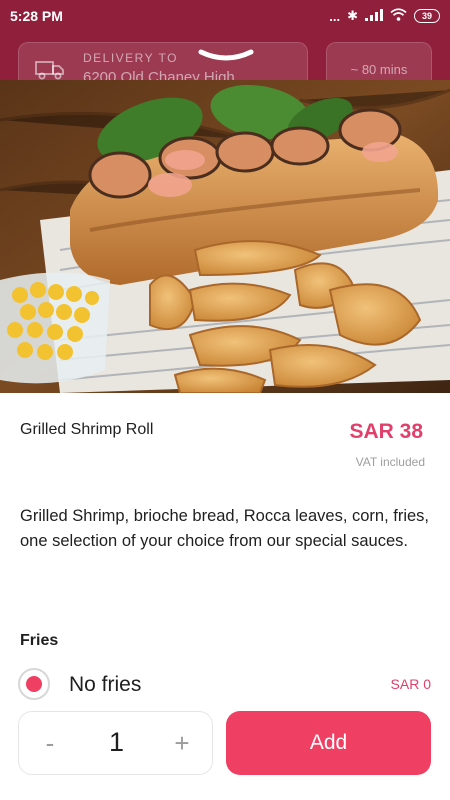  What do you see at coordinates (384, 16) in the screenshot?
I see `status-icons: ... ✱ 39` at bounding box center [384, 16].